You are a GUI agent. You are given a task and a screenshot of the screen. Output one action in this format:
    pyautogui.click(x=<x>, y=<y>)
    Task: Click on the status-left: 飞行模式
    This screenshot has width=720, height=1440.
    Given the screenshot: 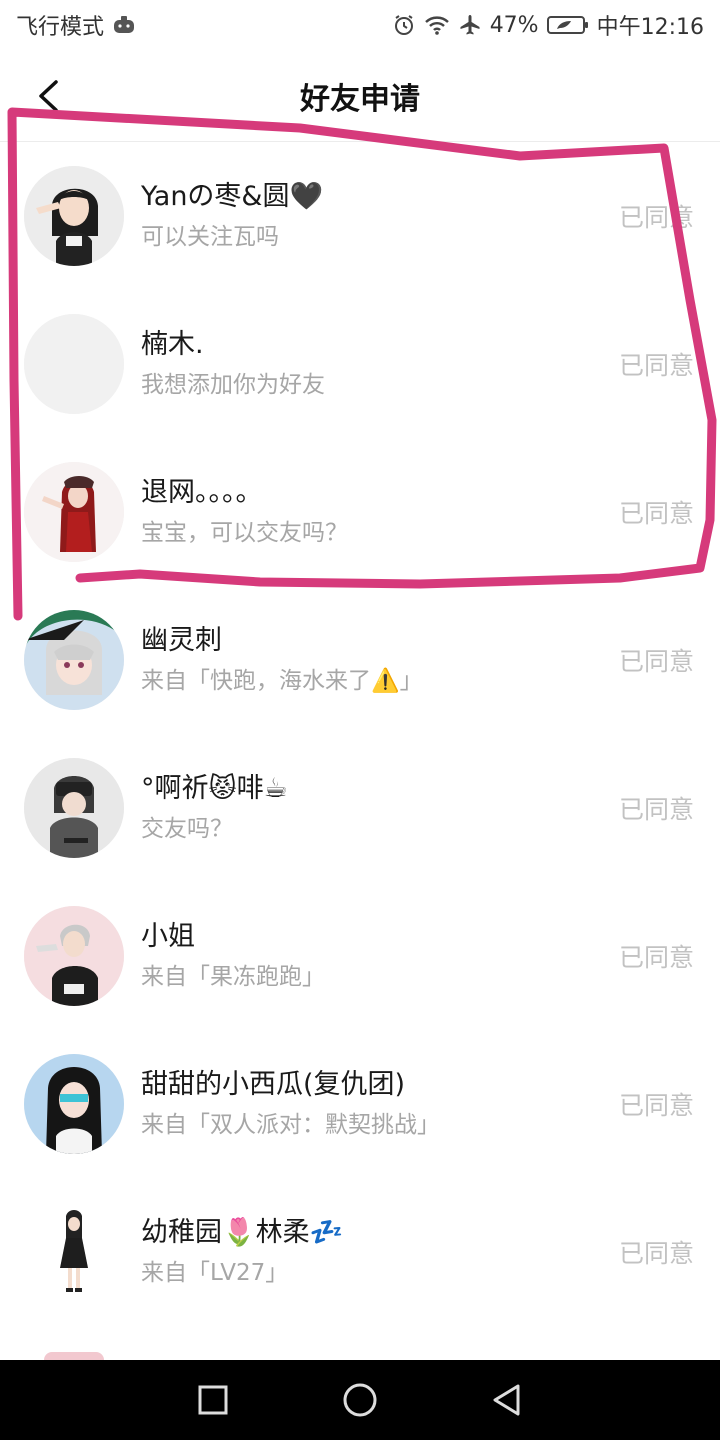 What is the action you would take?
    pyautogui.click(x=76, y=25)
    